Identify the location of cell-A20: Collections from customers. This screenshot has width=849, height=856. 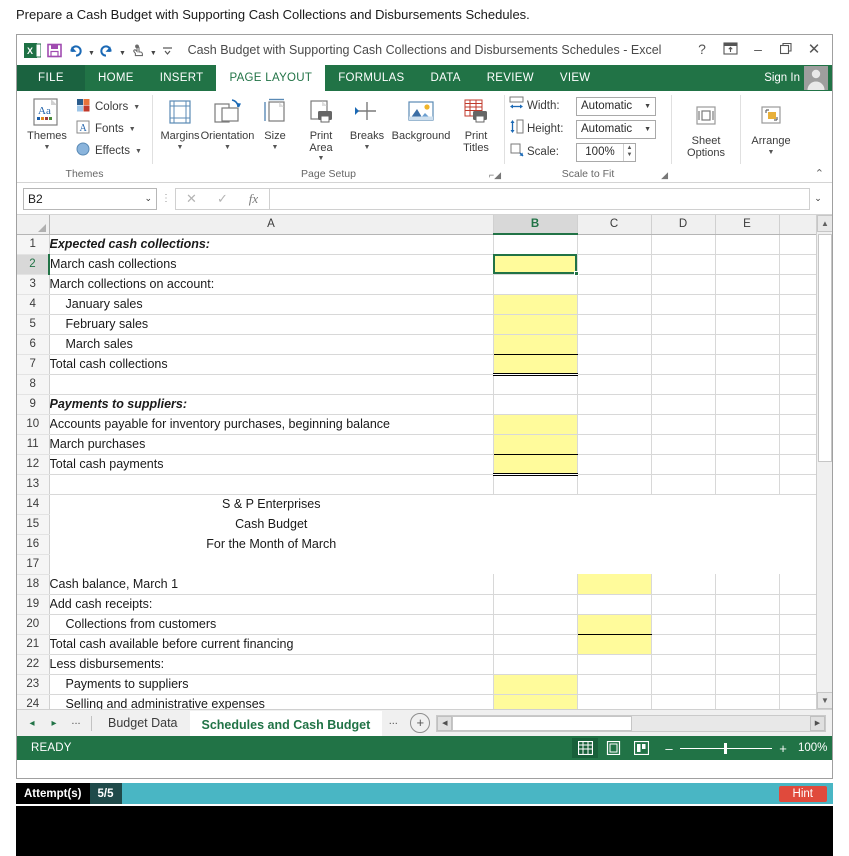
(271, 624).